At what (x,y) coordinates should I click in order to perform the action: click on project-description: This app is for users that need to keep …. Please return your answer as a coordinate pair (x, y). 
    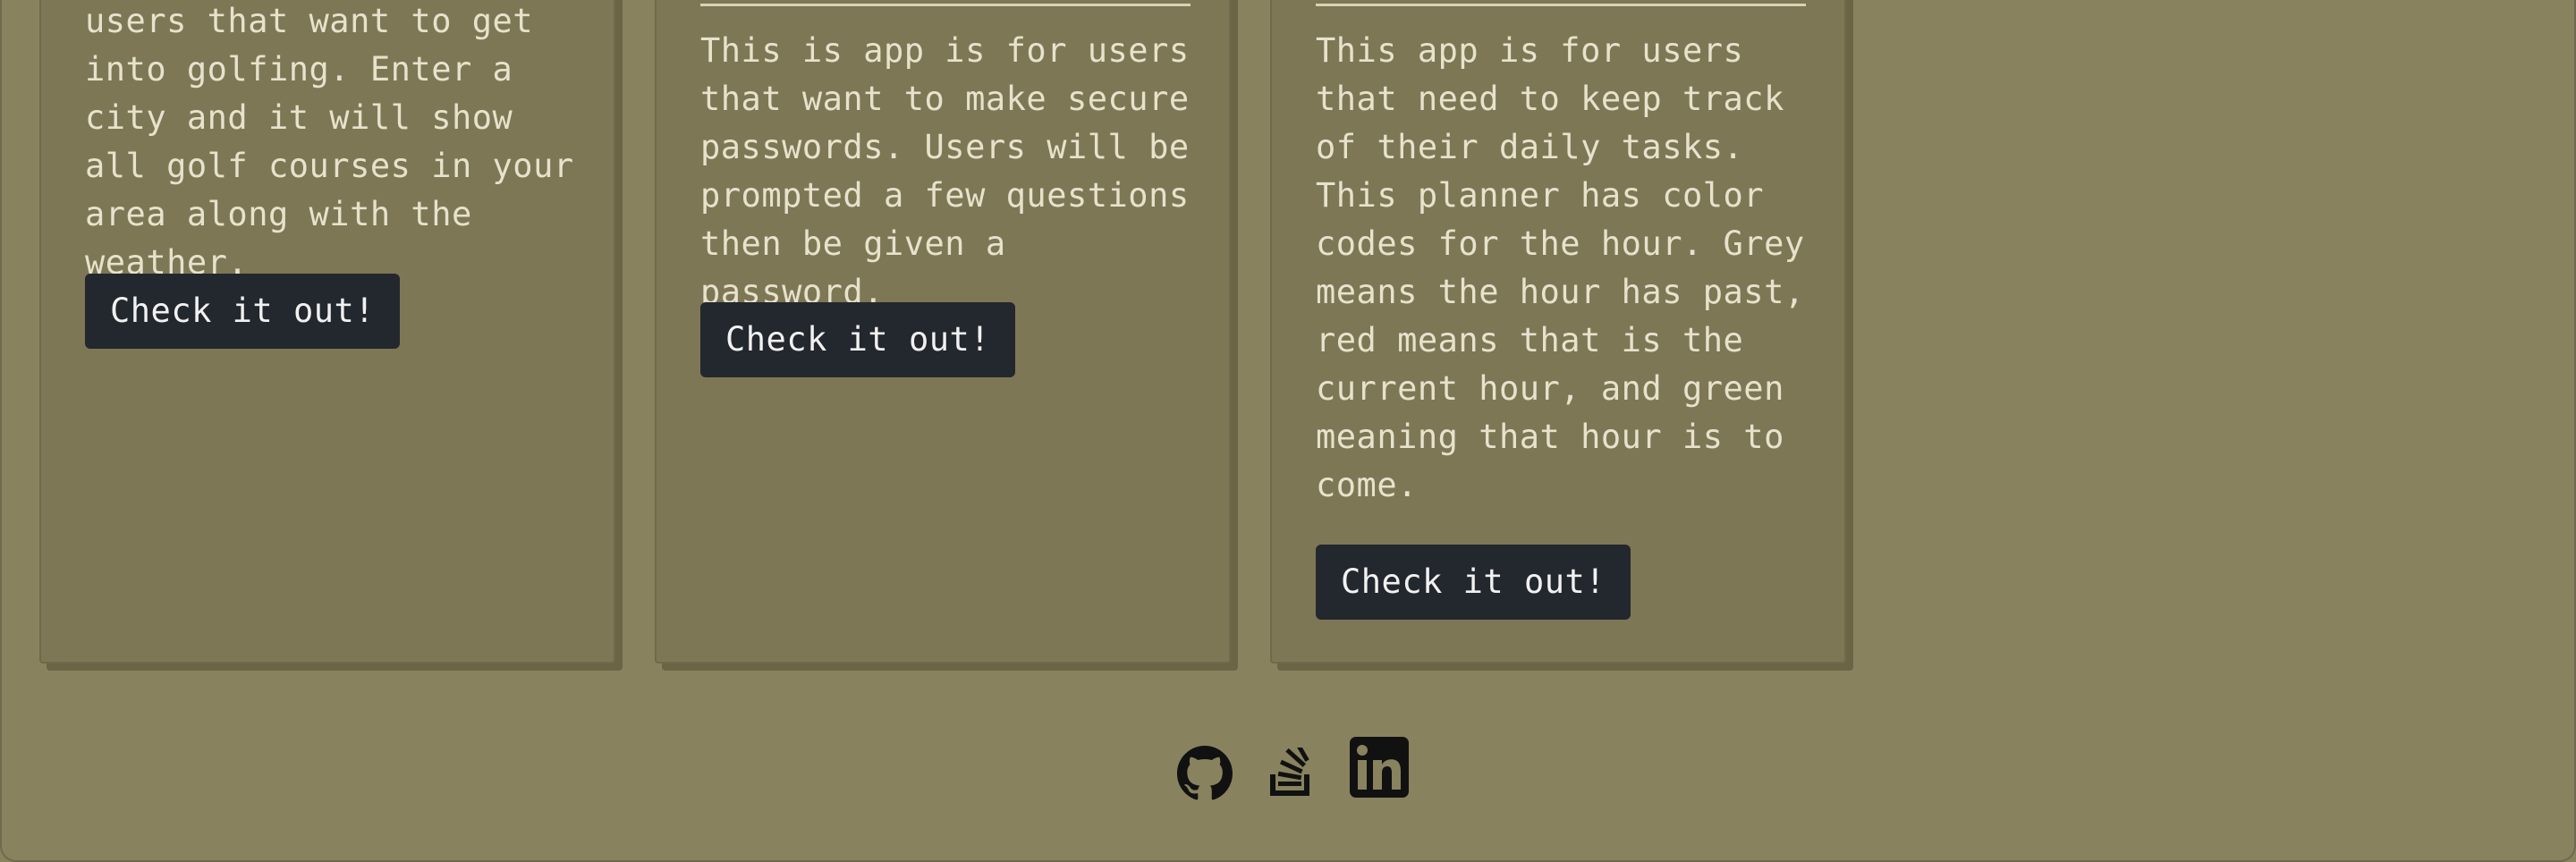
    Looking at the image, I should click on (1560, 268).